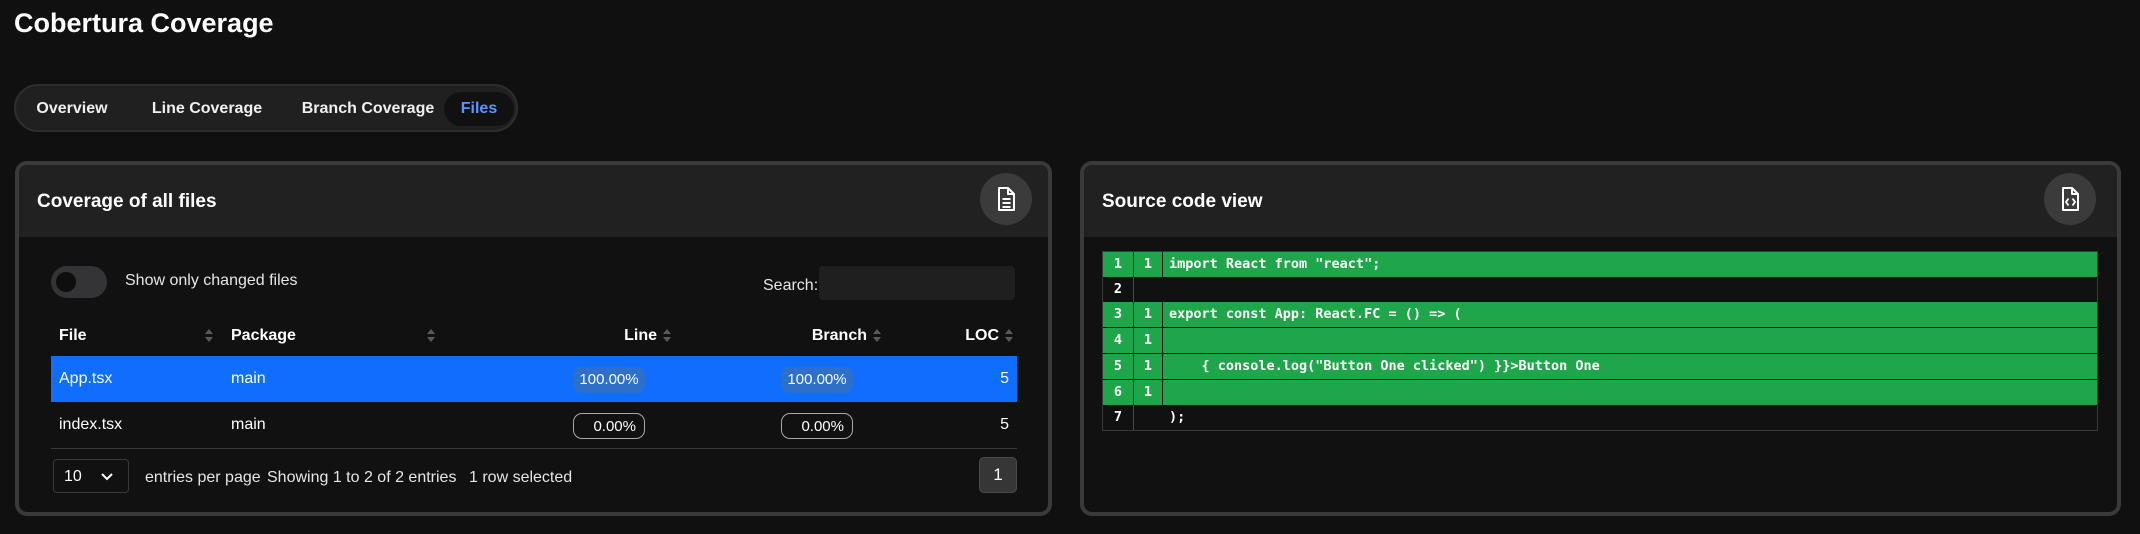 The height and width of the screenshot is (534, 2140). Describe the element at coordinates (621, 336) in the screenshot. I see `column-header-line: Line` at that location.